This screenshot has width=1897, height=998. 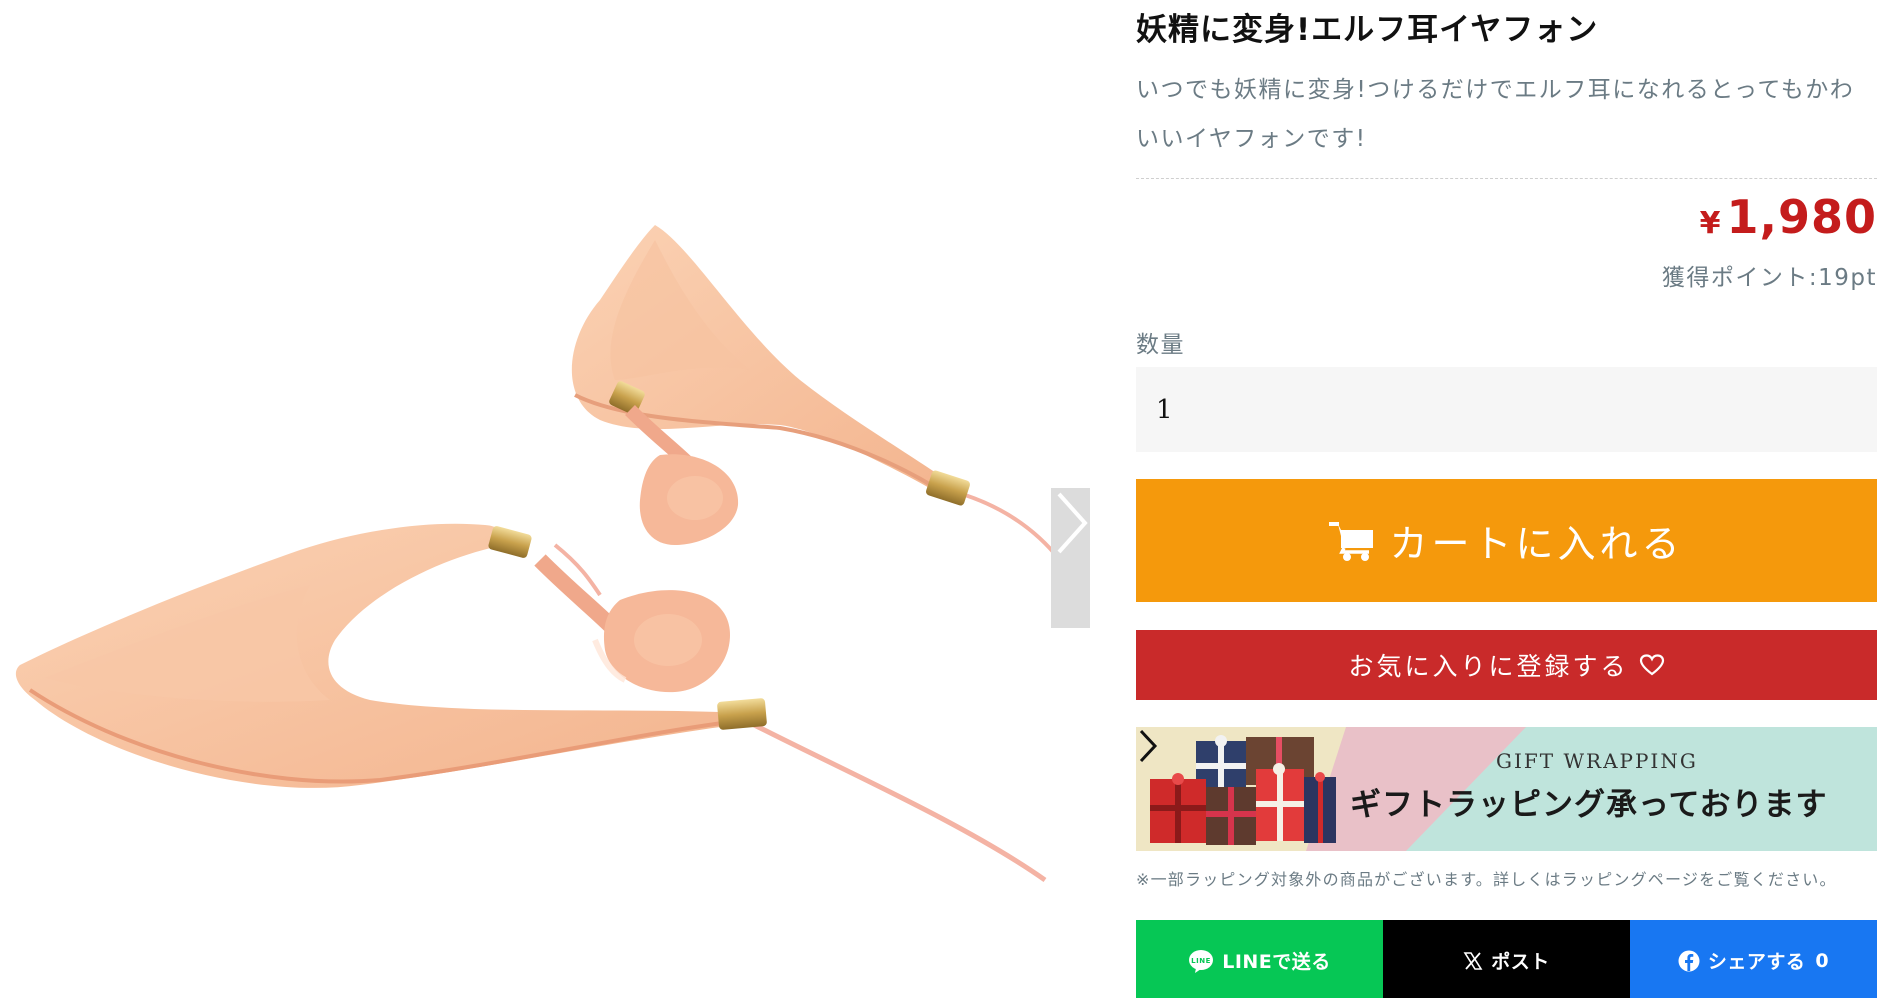 I want to click on earned-points: 獲得ポイント:19pt, so click(x=1769, y=278).